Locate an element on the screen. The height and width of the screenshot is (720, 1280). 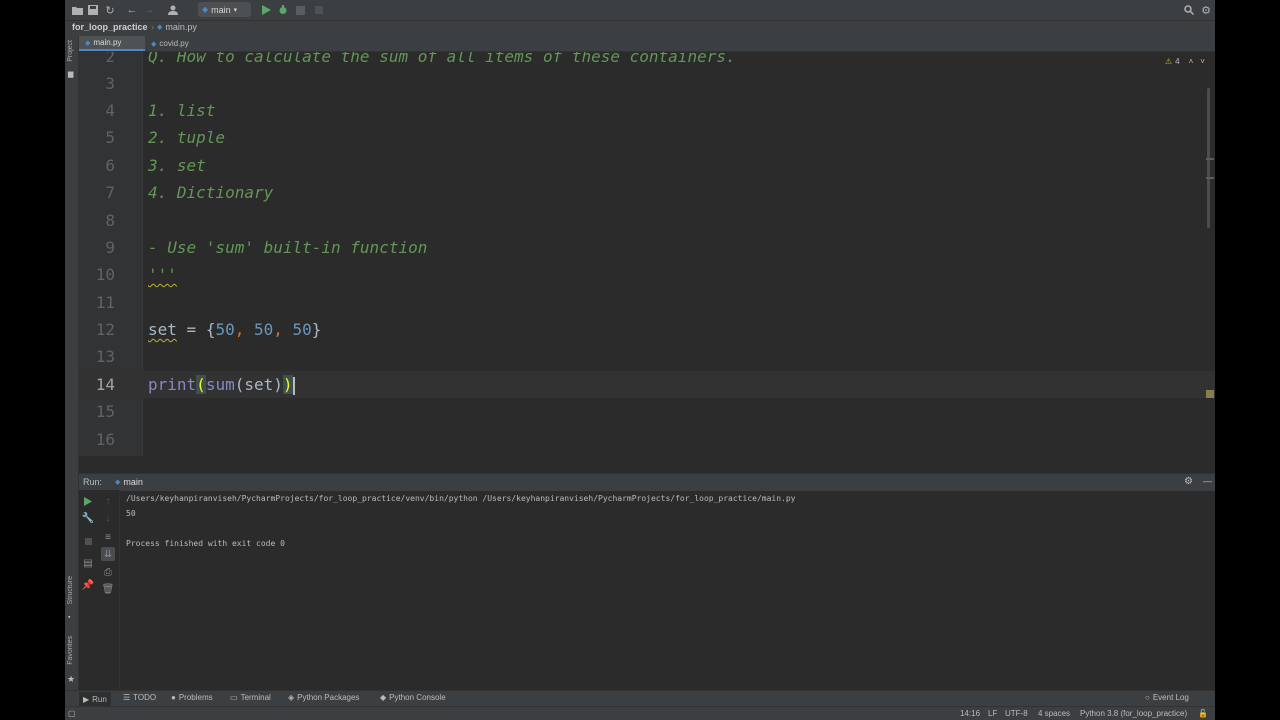
run-tool-column: ↑ 🔧 ↓ ≡ ⇊ ▤ ⎙ 📌 🗑 is located at coordinates (99, 590).